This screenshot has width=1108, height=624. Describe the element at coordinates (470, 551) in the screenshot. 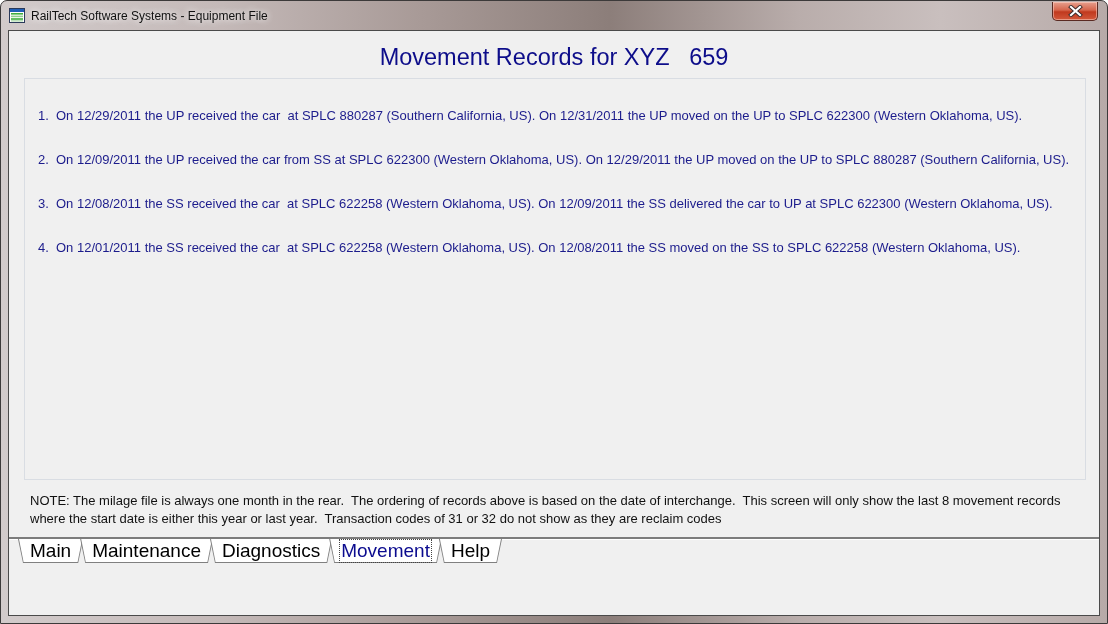

I see `tab: Help` at that location.